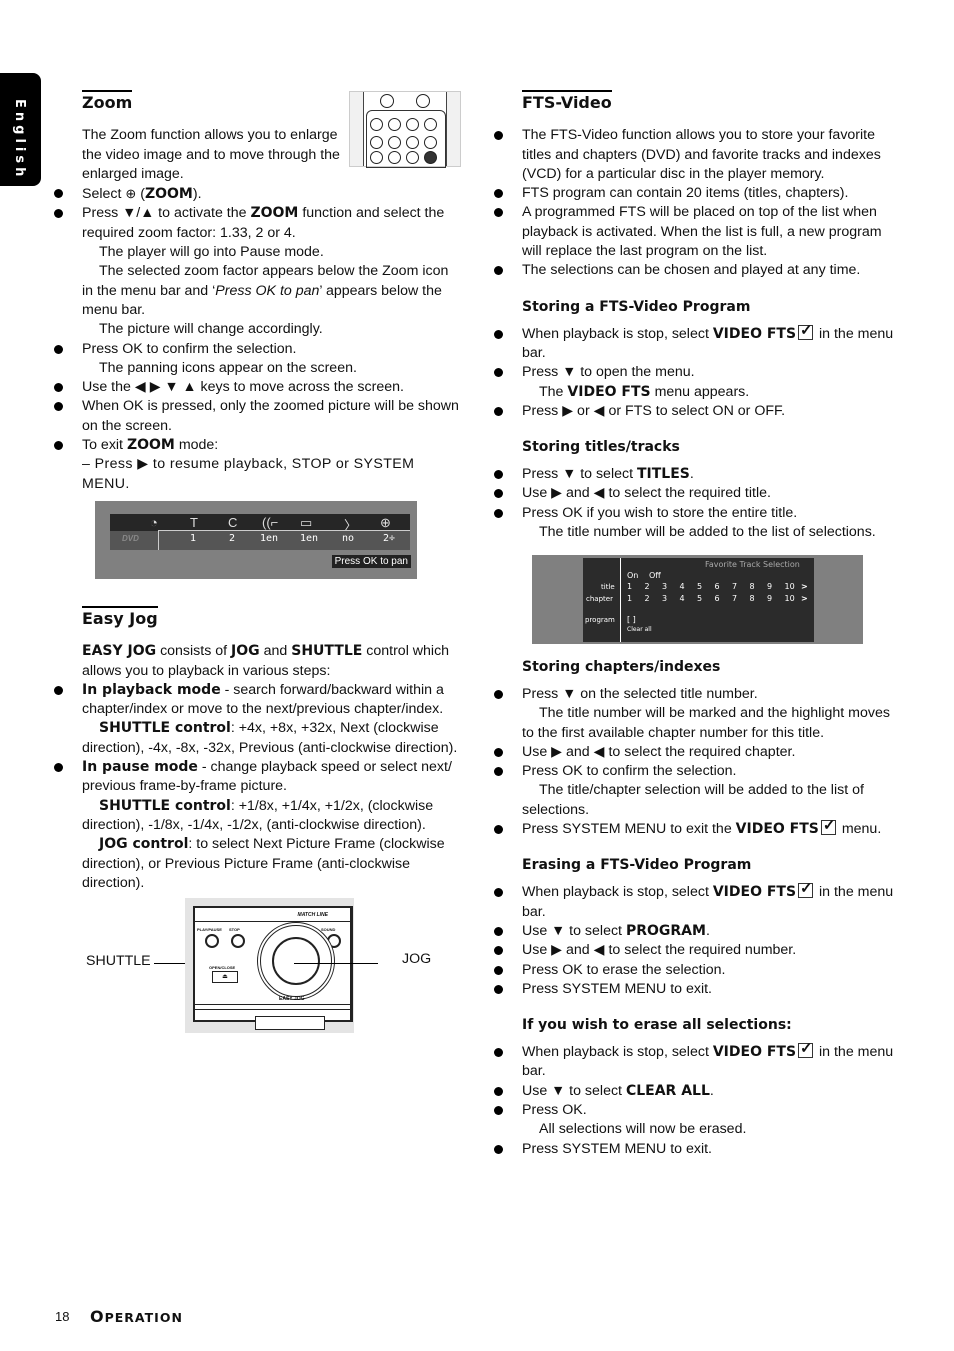 Image resolution: width=954 pixels, height=1351 pixels. Describe the element at coordinates (376, 124) in the screenshot. I see `subtitle-button-icon` at that location.